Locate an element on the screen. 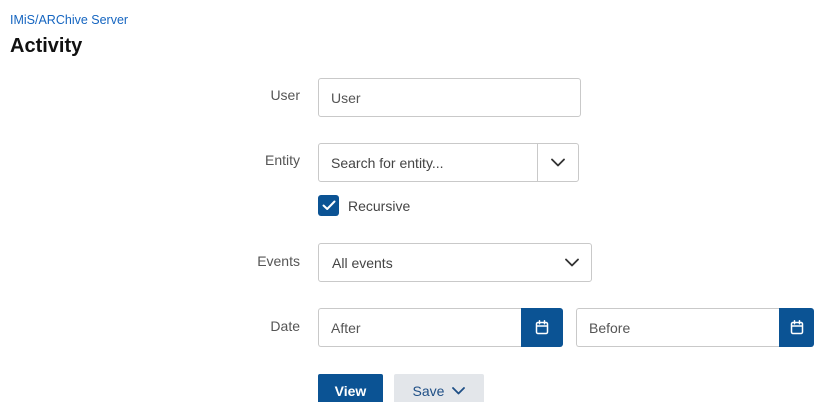  events-select: All events is located at coordinates (455, 262).